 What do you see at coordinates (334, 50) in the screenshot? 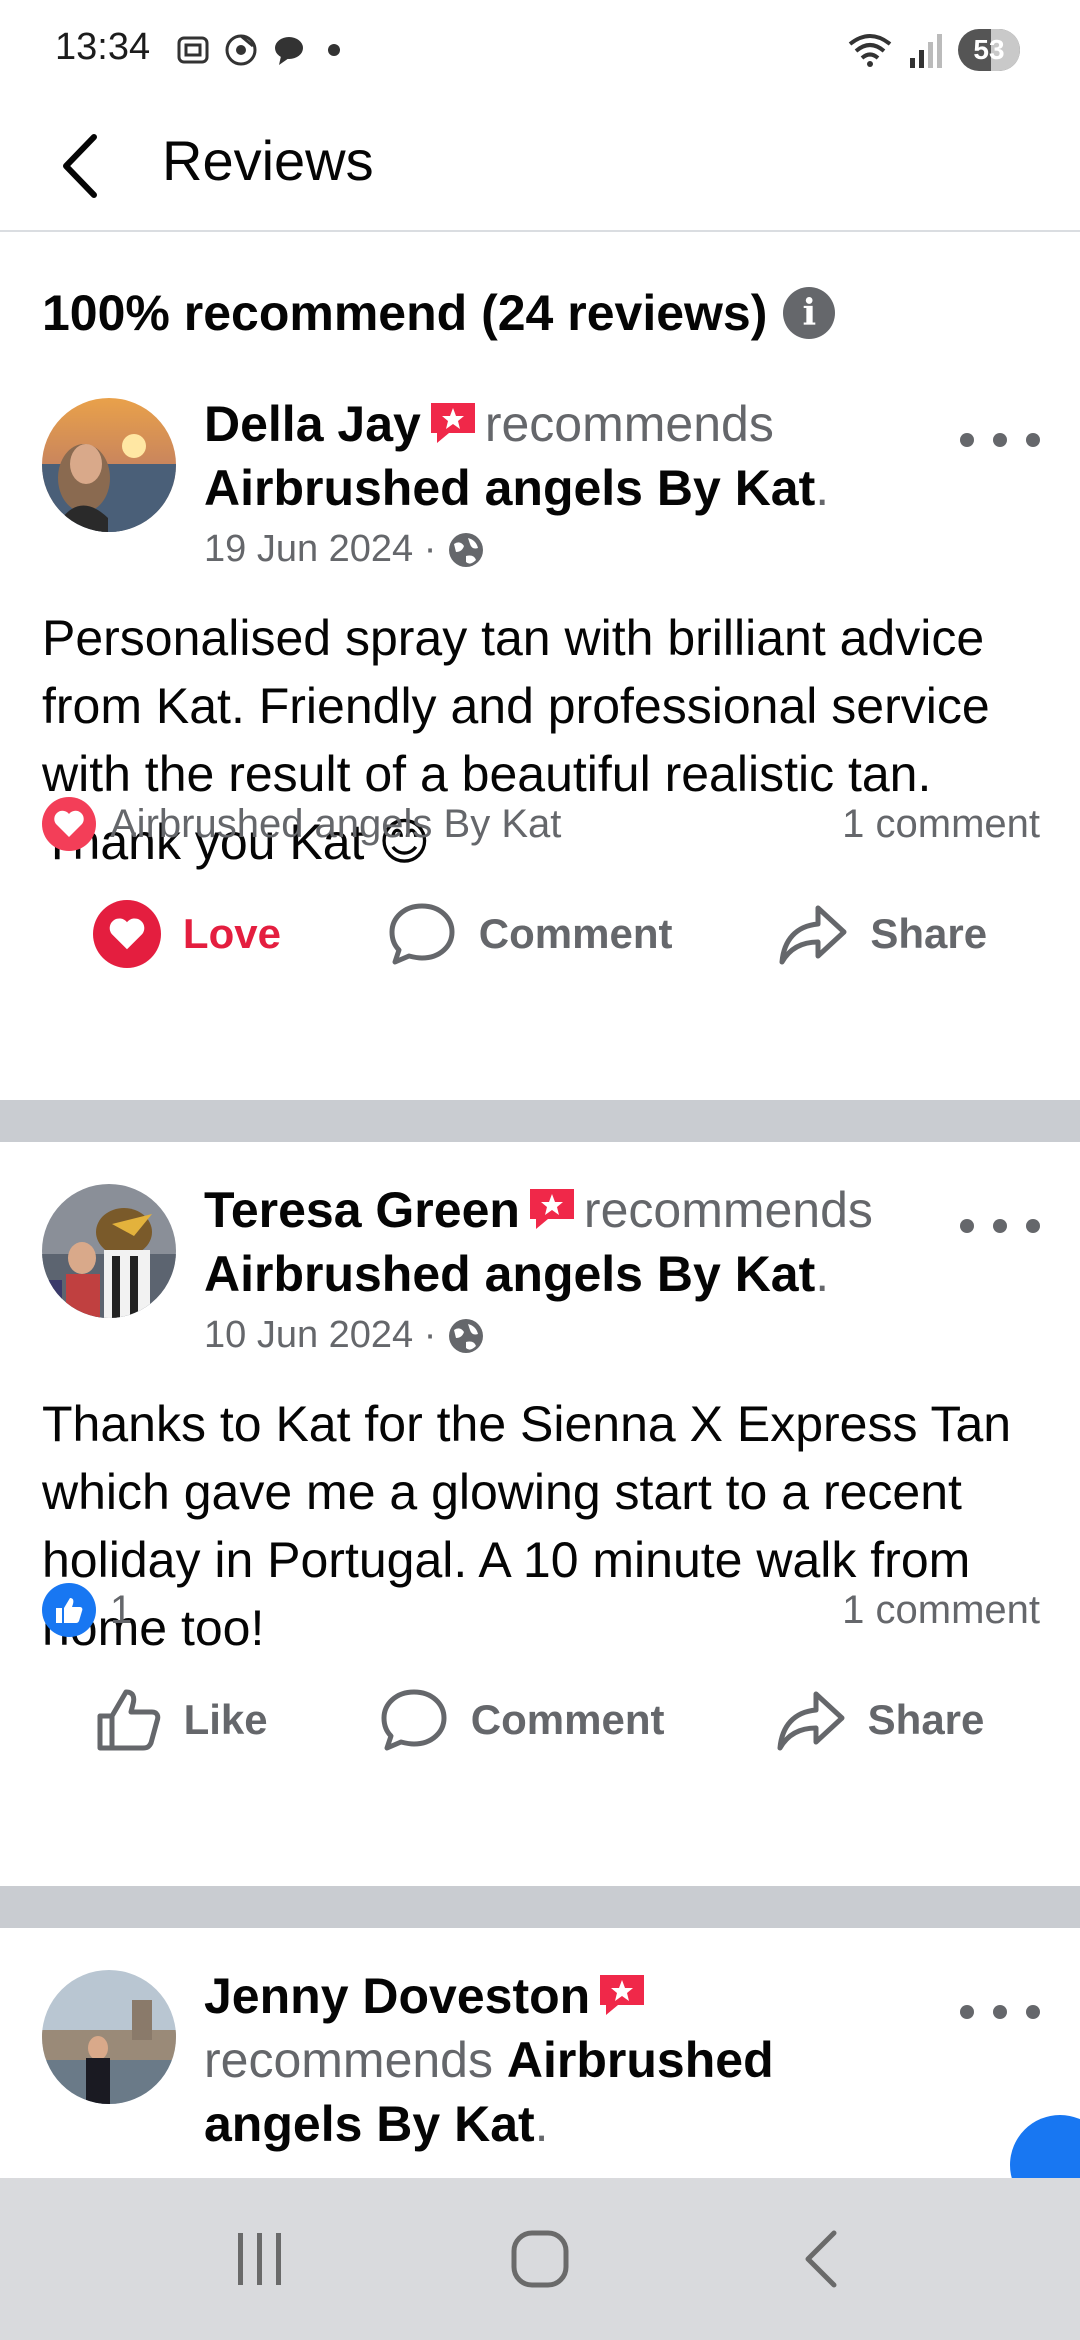
I see `dot-icon` at bounding box center [334, 50].